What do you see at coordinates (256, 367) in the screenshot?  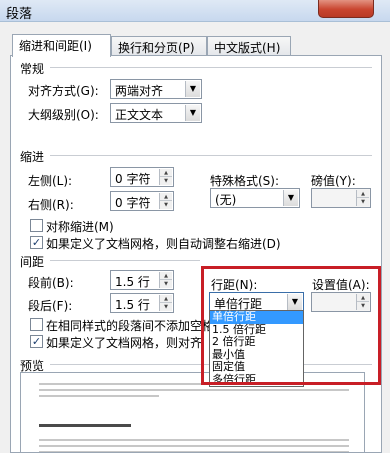 I see `dropdown-option: 固定值` at bounding box center [256, 367].